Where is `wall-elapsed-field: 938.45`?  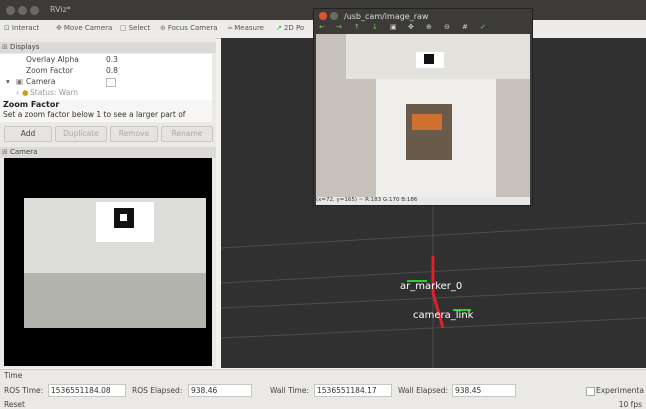 wall-elapsed-field: 938.45 is located at coordinates (484, 390).